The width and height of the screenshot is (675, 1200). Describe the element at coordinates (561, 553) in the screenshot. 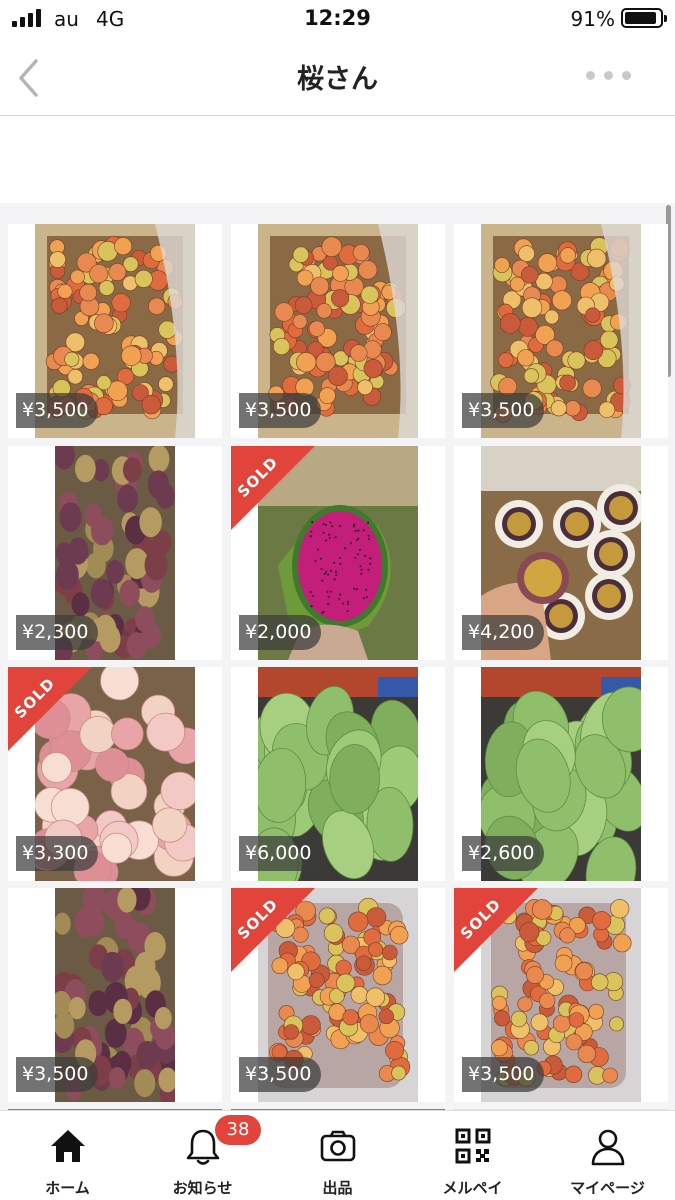

I see `product-card: ¥4,200` at that location.